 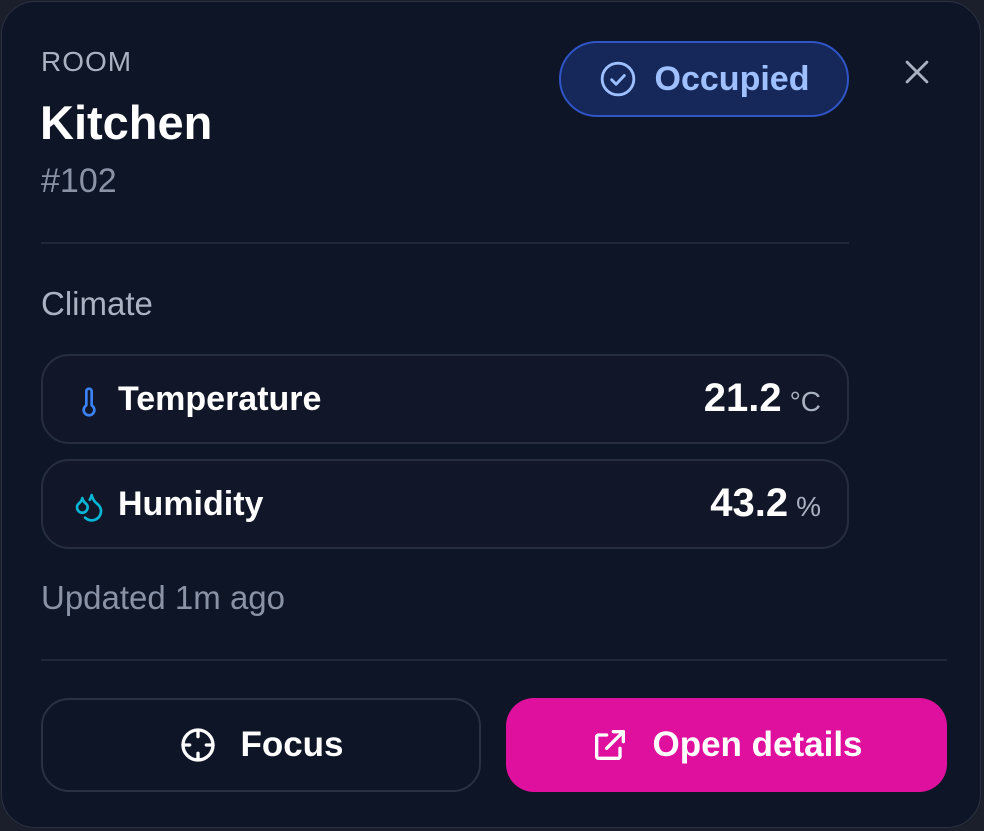 I want to click on metric-label: Humidity, so click(x=191, y=504).